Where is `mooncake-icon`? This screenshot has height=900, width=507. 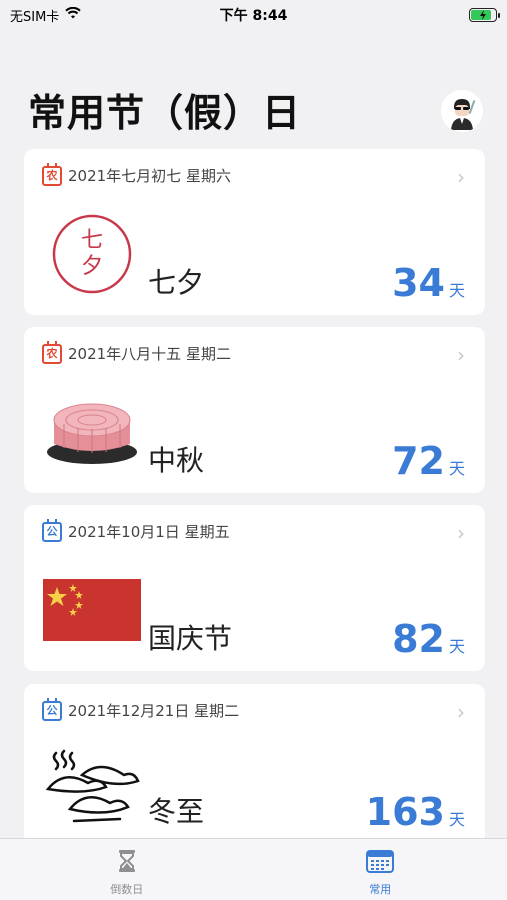
mooncake-icon is located at coordinates (92, 432).